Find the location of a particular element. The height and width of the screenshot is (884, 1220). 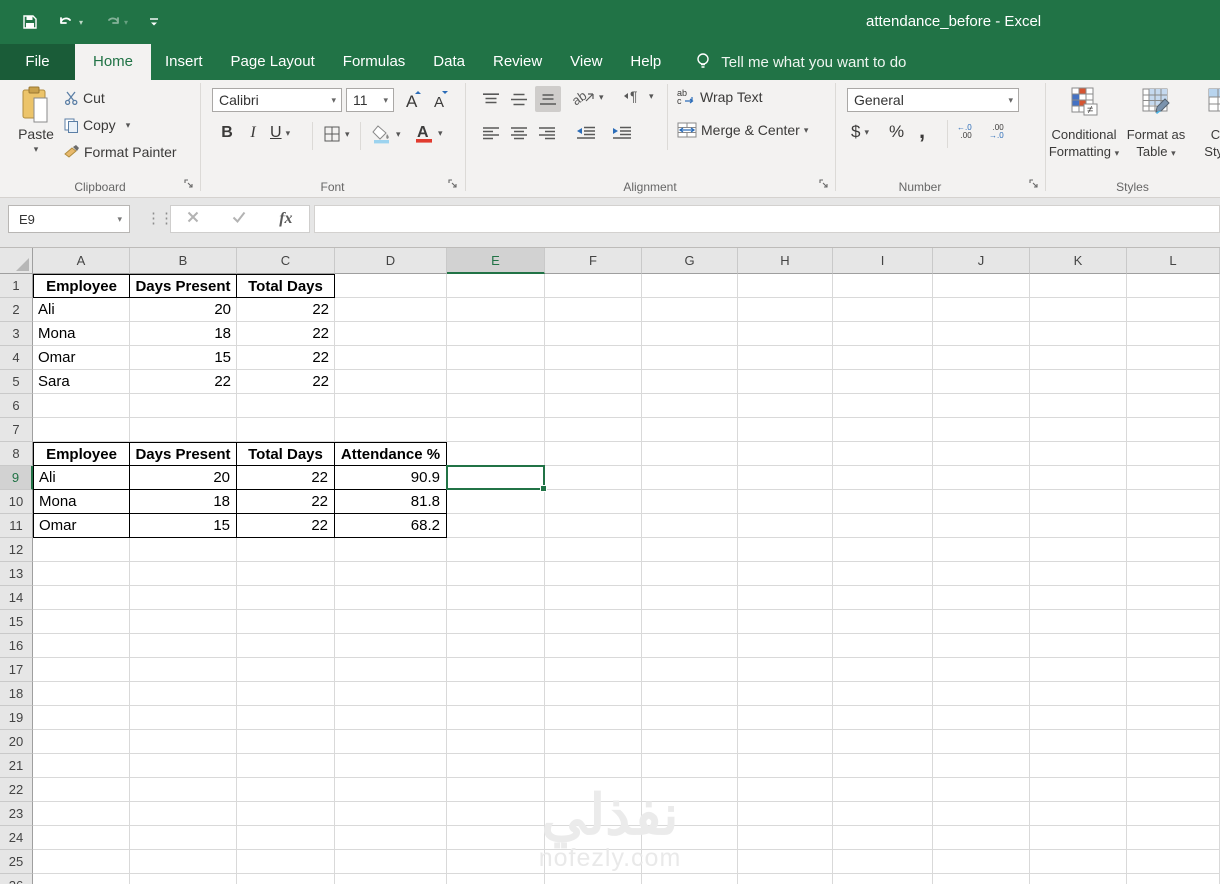

tab-help: Help is located at coordinates (645, 62).